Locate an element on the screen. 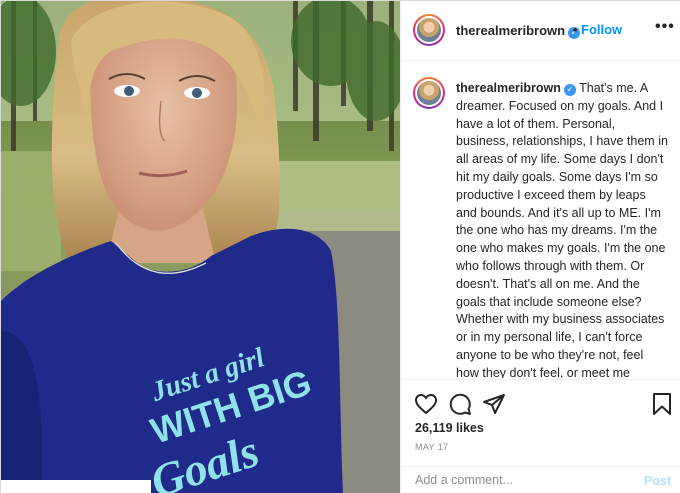 The height and width of the screenshot is (493, 680). share-icon is located at coordinates (494, 404).